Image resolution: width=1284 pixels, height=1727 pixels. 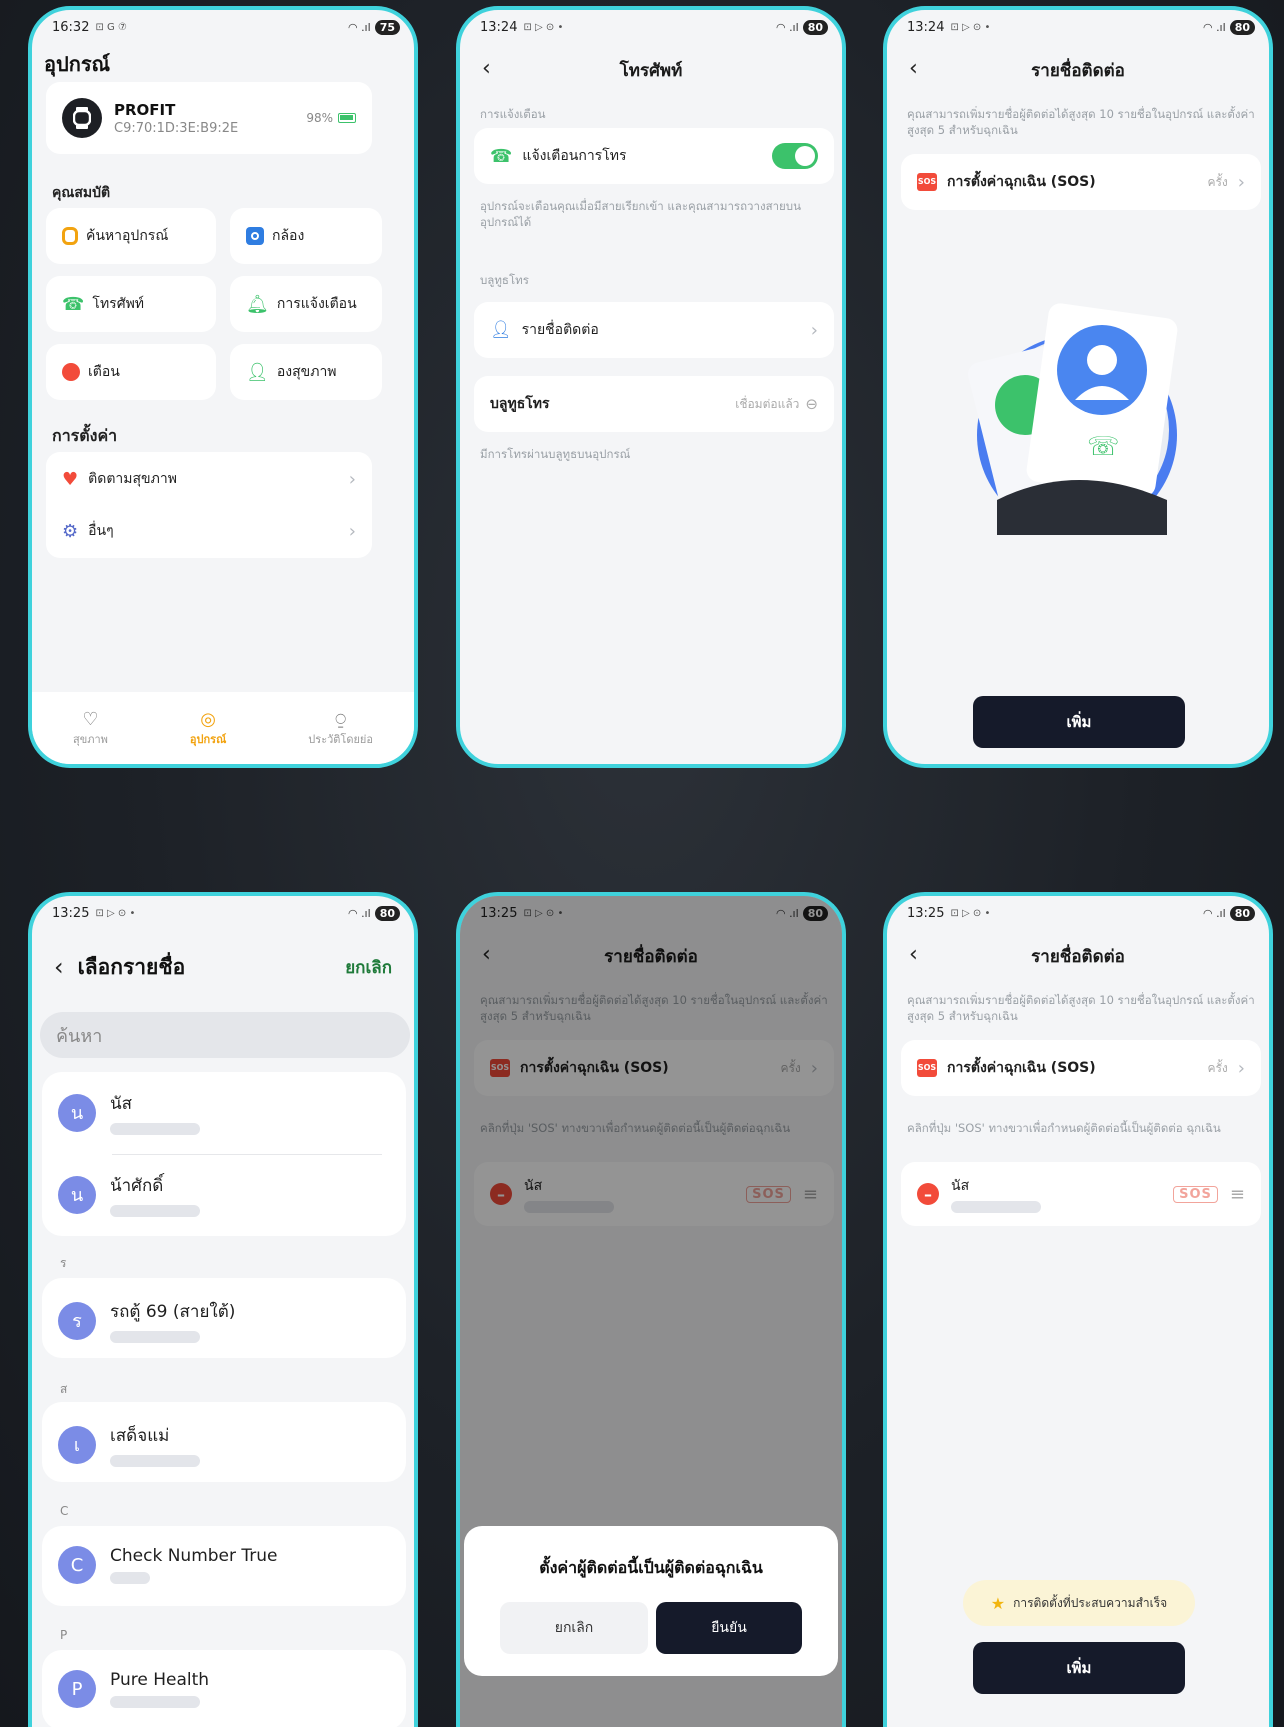 What do you see at coordinates (970, 913) in the screenshot?
I see `status-icons: ⊡ ▷ ⊙ •` at bounding box center [970, 913].